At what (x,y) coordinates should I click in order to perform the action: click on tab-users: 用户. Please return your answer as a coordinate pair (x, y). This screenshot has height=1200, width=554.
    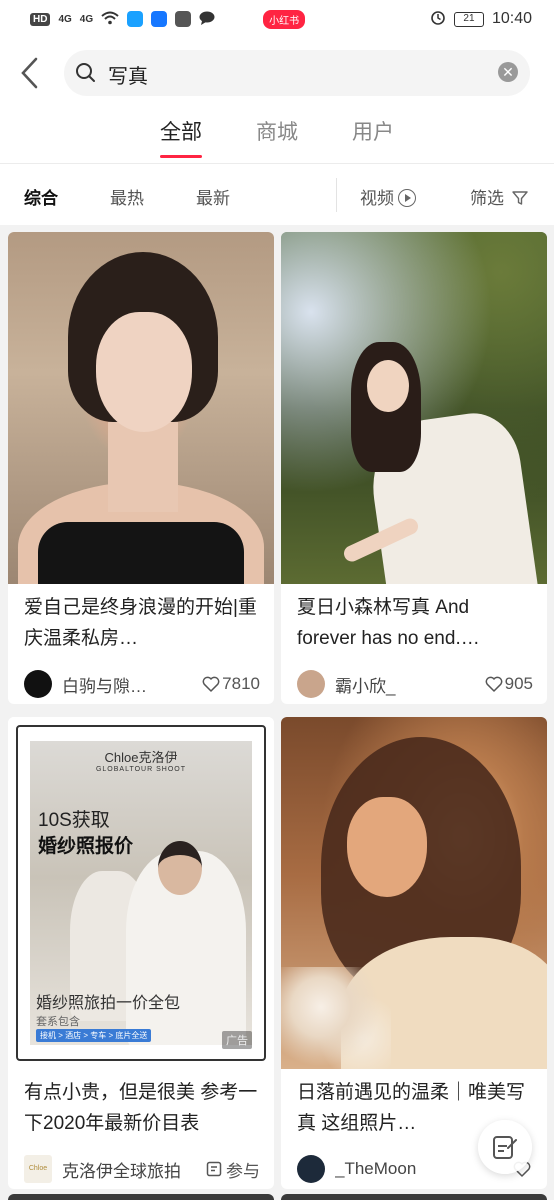
    Looking at the image, I should click on (373, 137).